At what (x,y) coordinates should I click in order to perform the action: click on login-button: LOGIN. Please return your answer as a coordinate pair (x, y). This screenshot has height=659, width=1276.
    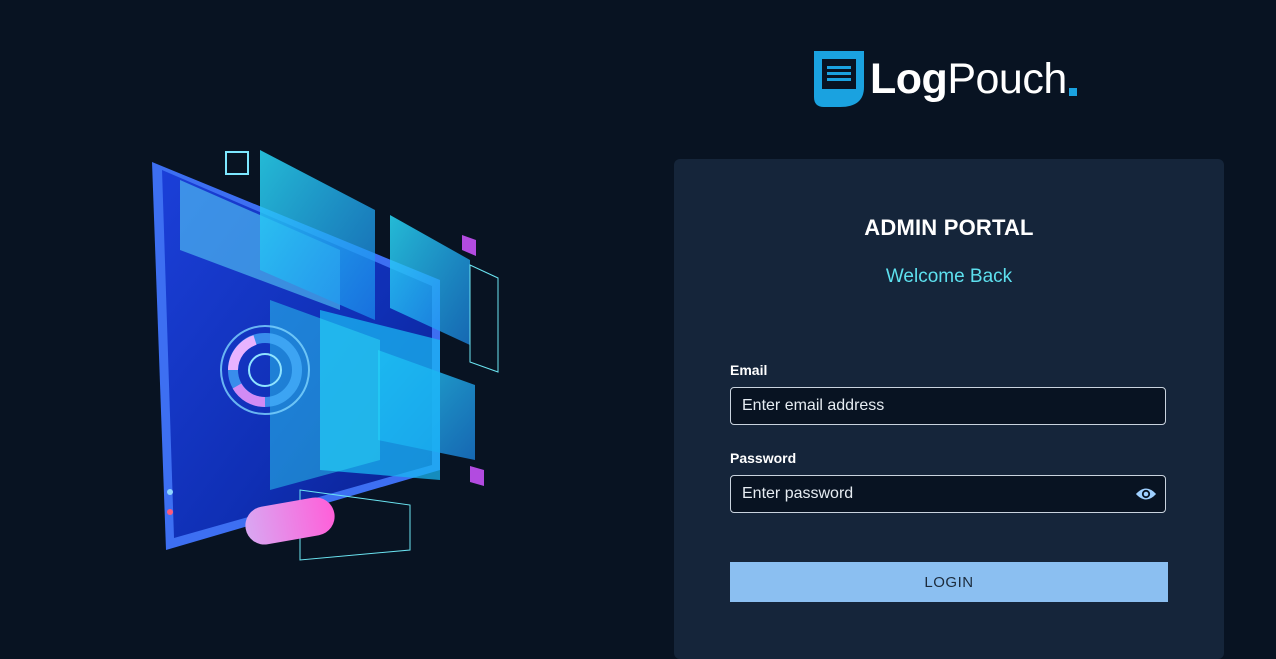
    Looking at the image, I should click on (949, 582).